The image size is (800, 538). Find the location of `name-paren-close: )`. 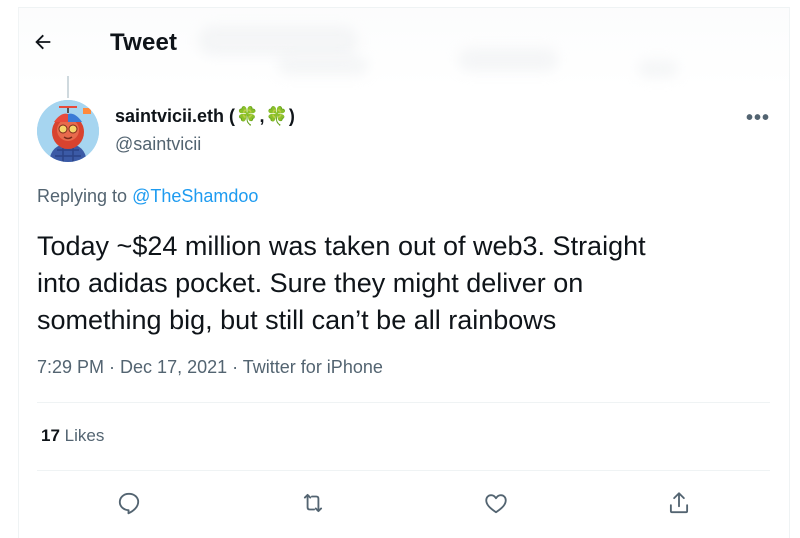

name-paren-close: ) is located at coordinates (291, 116).